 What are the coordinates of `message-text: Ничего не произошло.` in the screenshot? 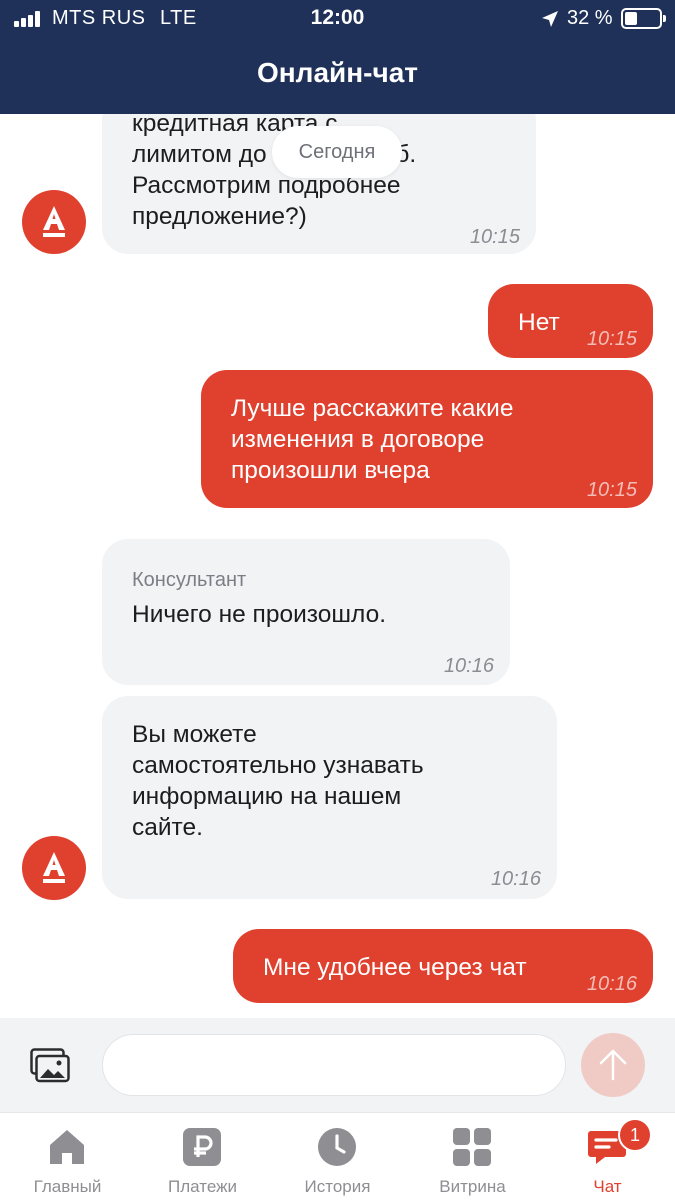 It's located at (259, 614).